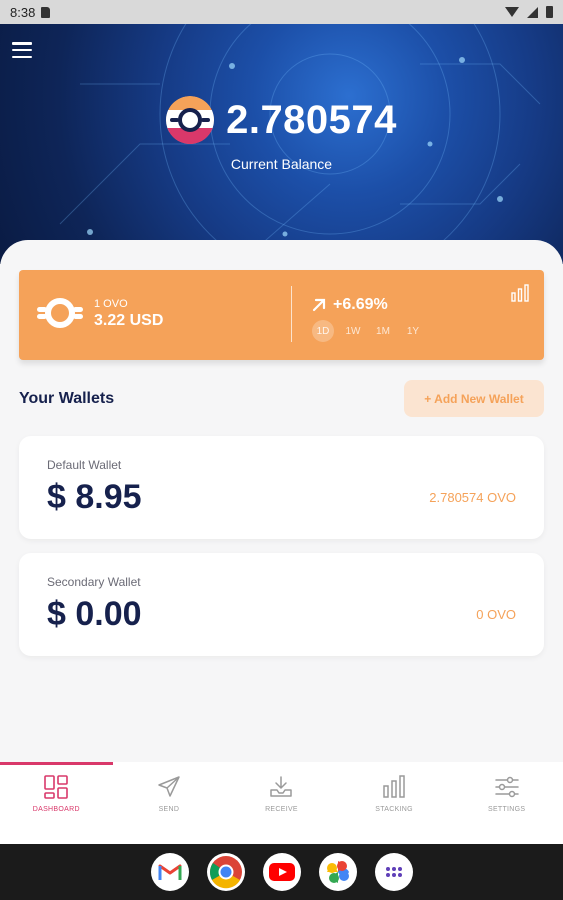 The image size is (563, 900). What do you see at coordinates (394, 786) in the screenshot?
I see `stacking-icon` at bounding box center [394, 786].